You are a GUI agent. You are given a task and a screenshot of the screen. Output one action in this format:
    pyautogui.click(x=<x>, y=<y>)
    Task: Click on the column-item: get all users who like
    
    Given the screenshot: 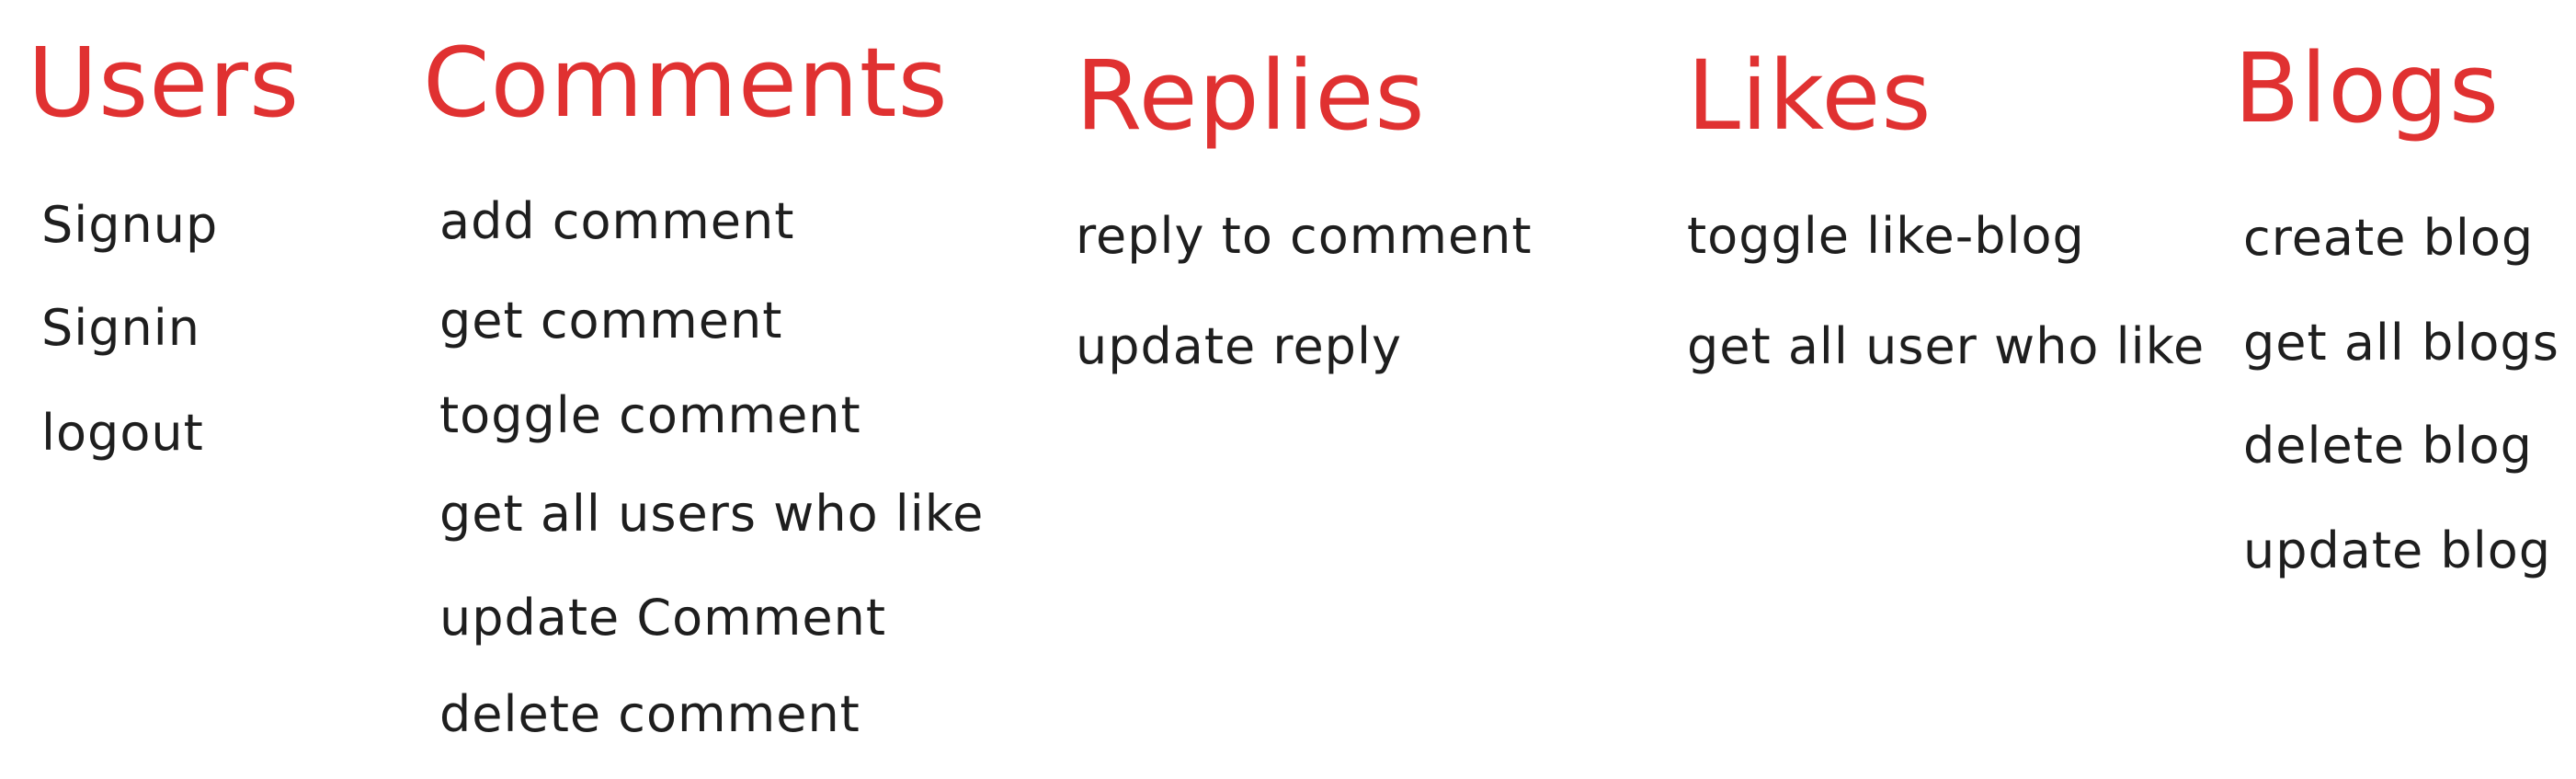 What is the action you would take?
    pyautogui.click(x=712, y=514)
    